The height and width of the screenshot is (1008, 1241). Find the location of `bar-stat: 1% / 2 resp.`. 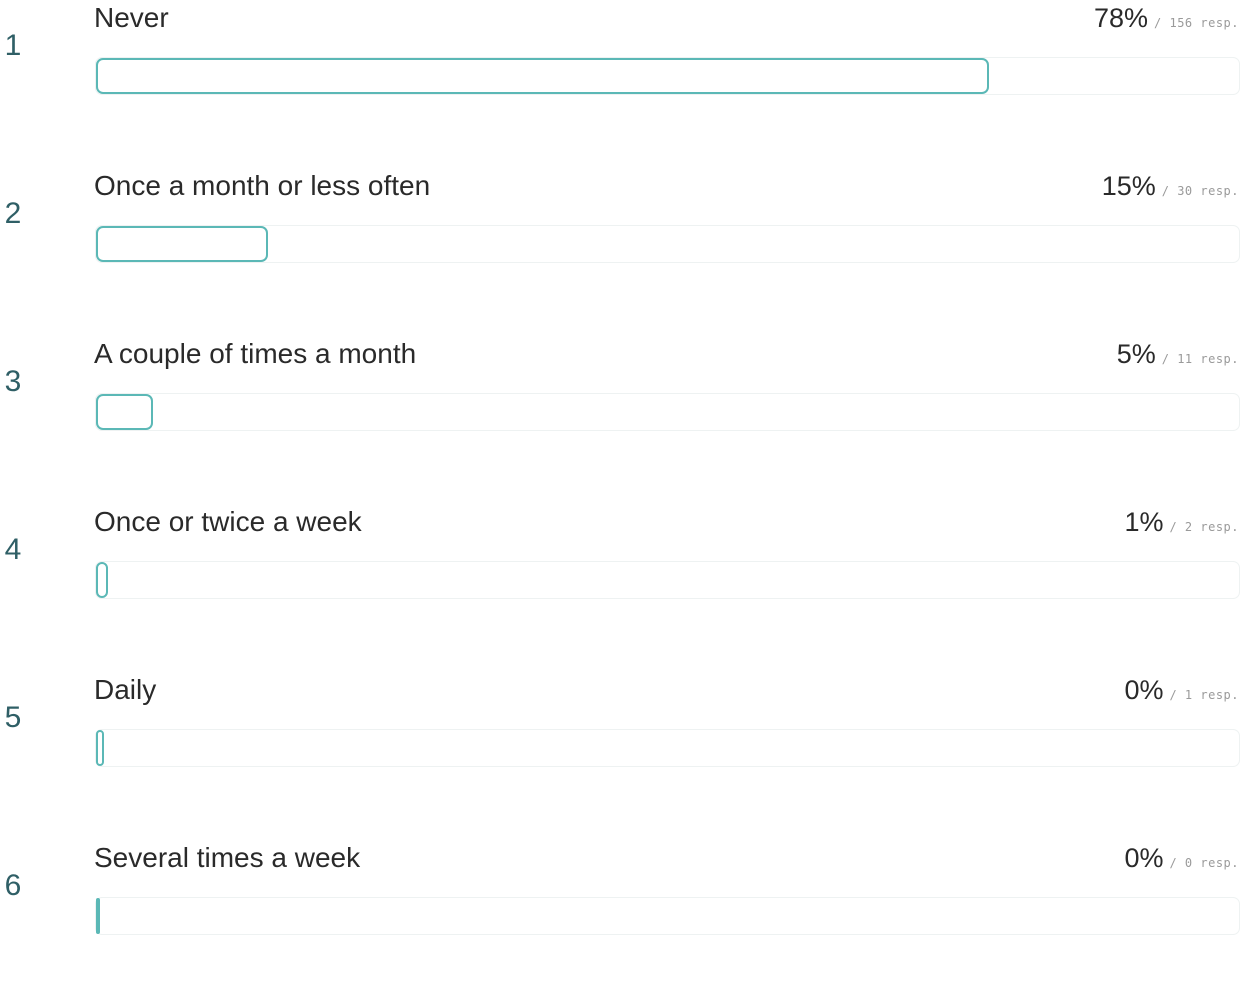

bar-stat: 1% / 2 resp. is located at coordinates (1181, 524).